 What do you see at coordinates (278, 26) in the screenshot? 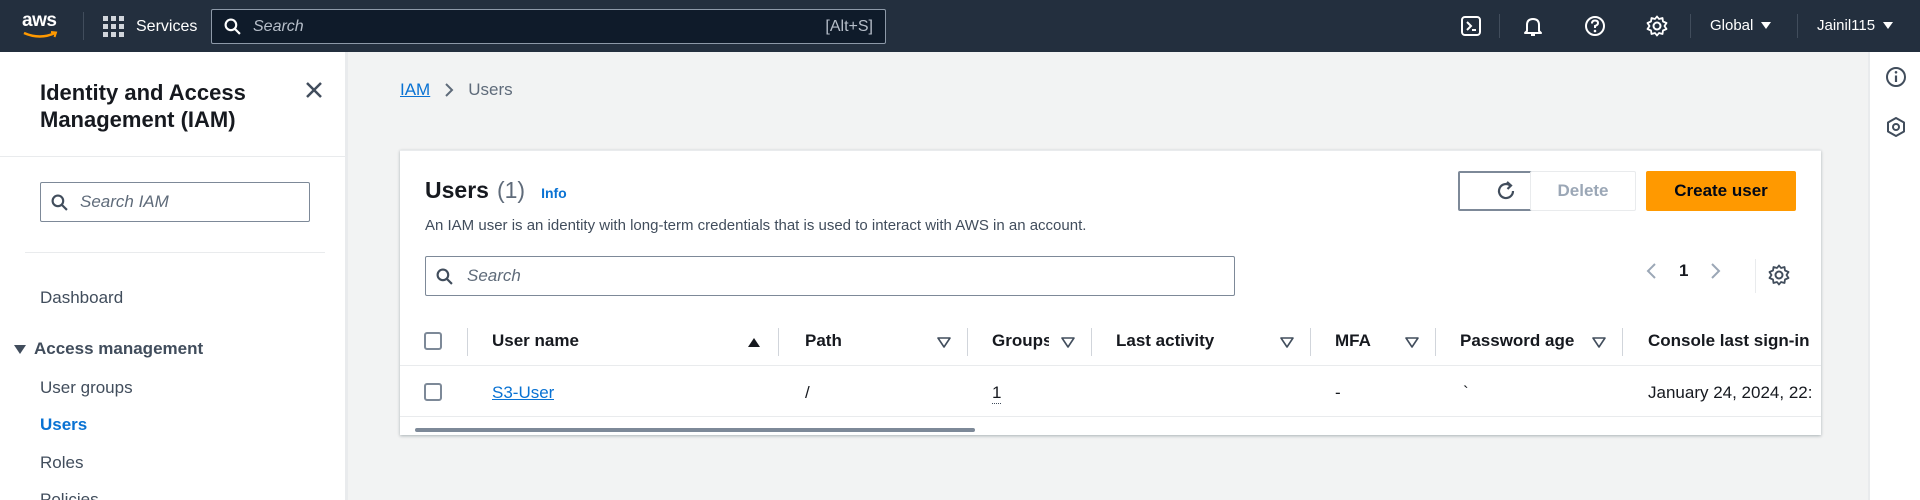
I see `global-search-placeholder: Search` at bounding box center [278, 26].